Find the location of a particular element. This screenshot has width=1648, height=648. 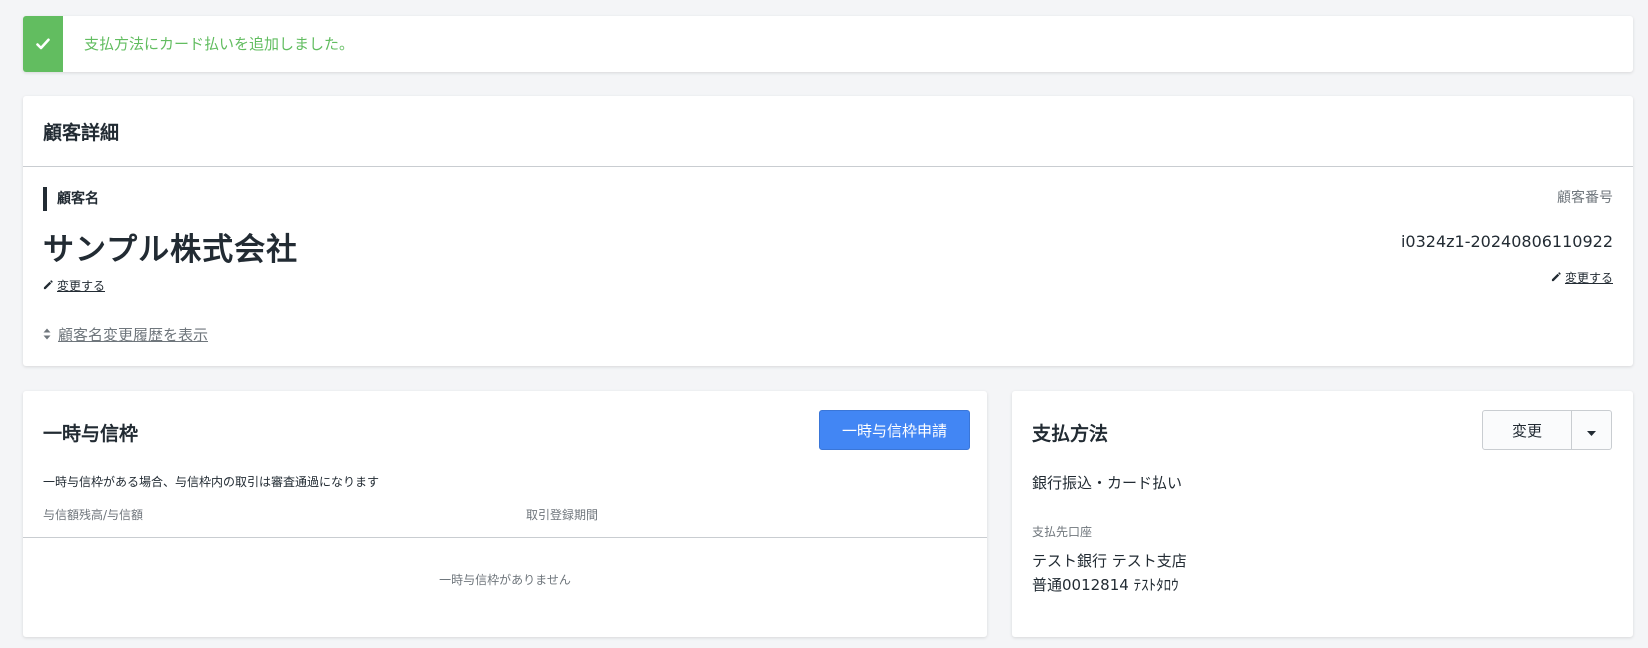

temporary-credit-title: 一時与信枠 is located at coordinates (91, 434).